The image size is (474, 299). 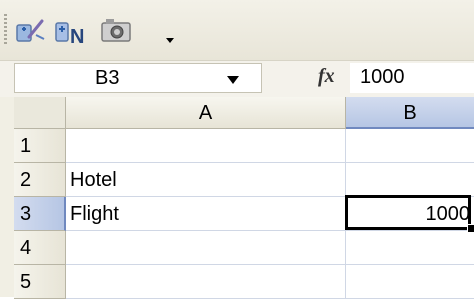 What do you see at coordinates (410, 180) in the screenshot?
I see `cell-b2` at bounding box center [410, 180].